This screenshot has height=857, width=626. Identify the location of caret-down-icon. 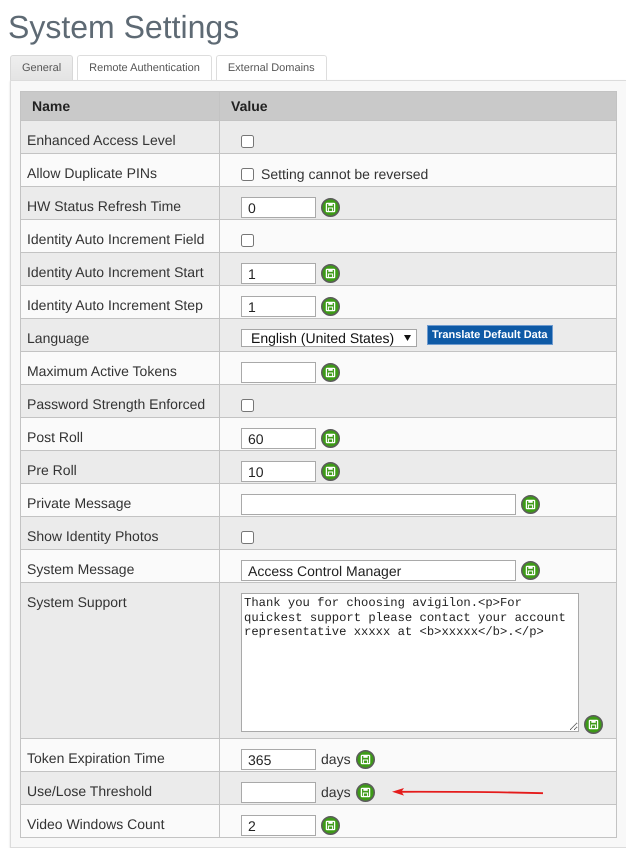
(407, 338).